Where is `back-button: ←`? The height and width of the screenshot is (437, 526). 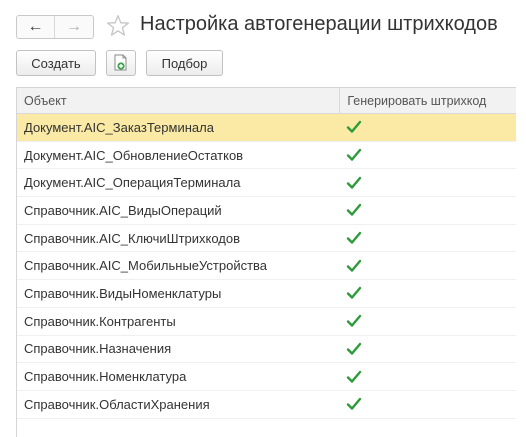
back-button: ← is located at coordinates (36, 27).